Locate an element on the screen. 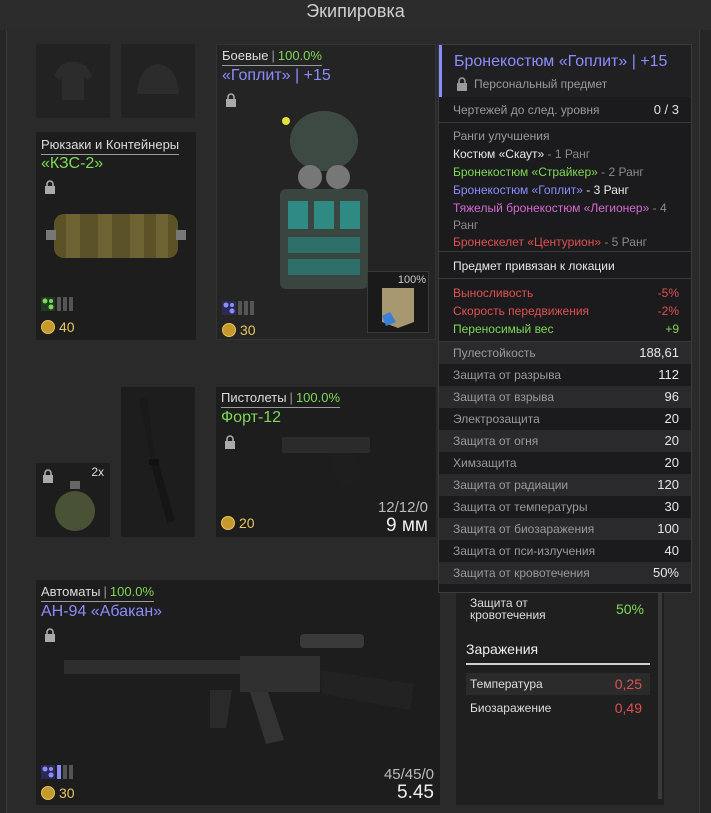  rank-name: Бронескелет «Центурион» is located at coordinates (527, 242).